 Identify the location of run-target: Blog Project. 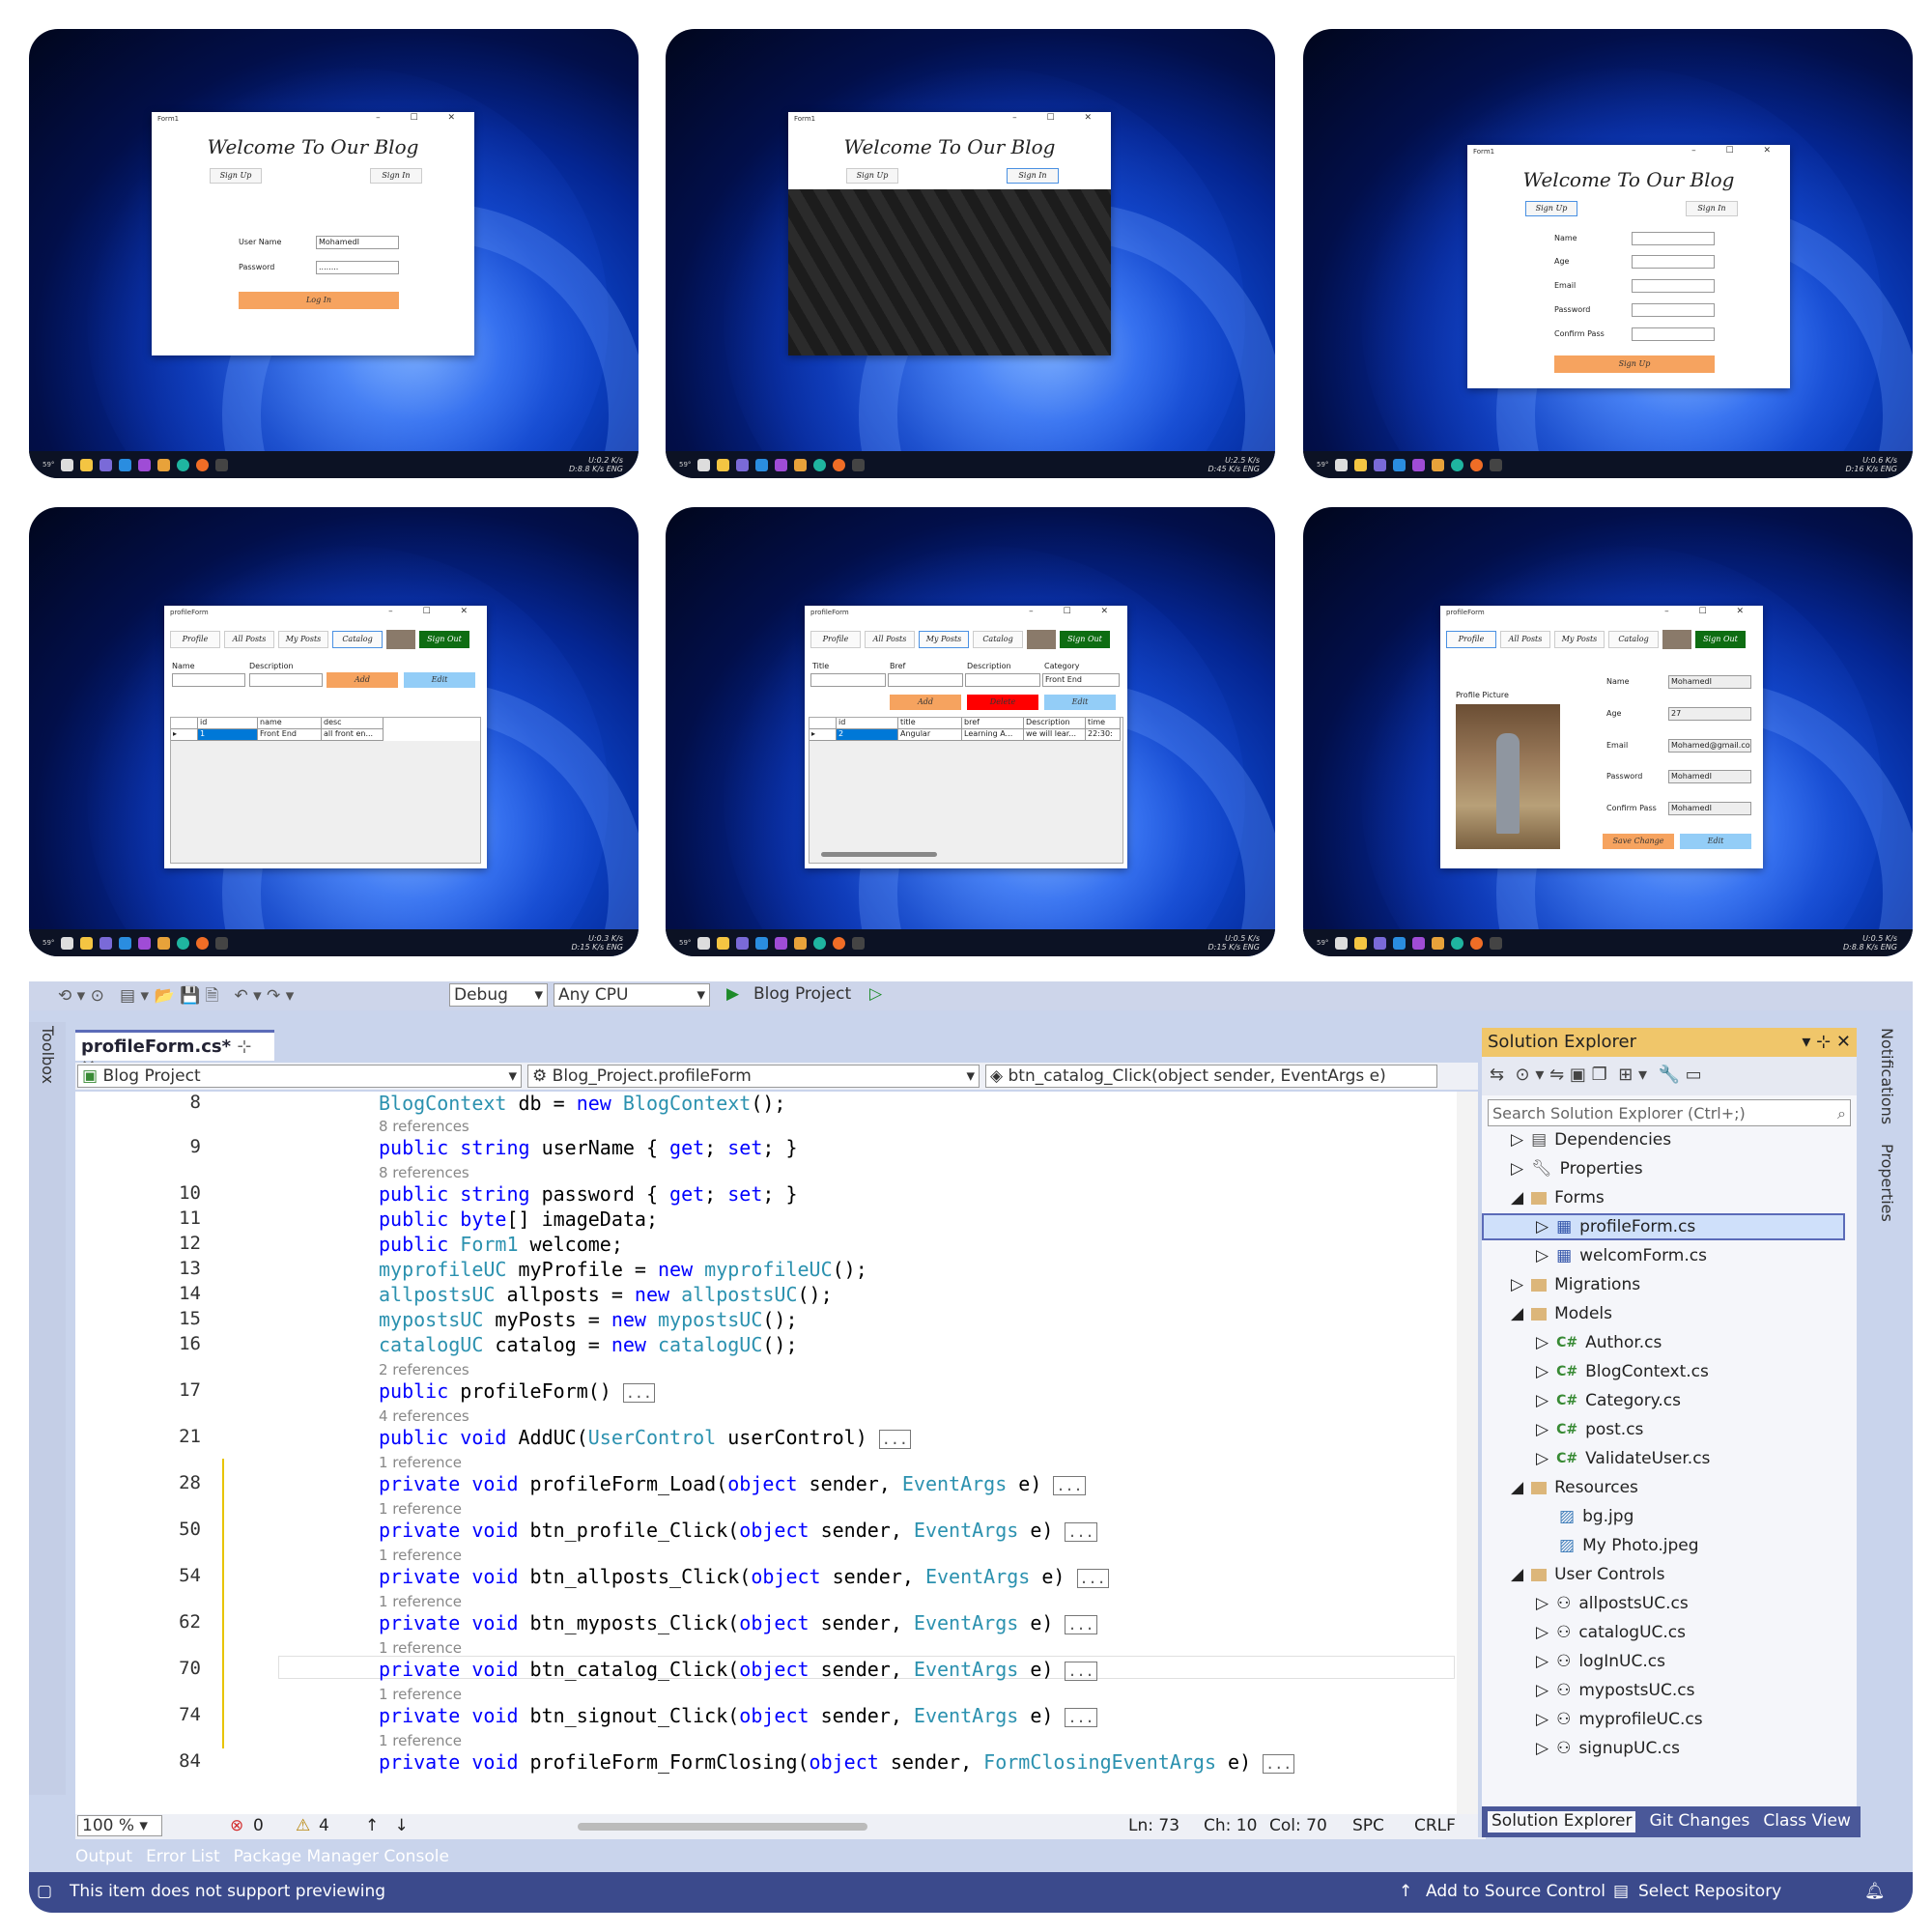
(802, 994).